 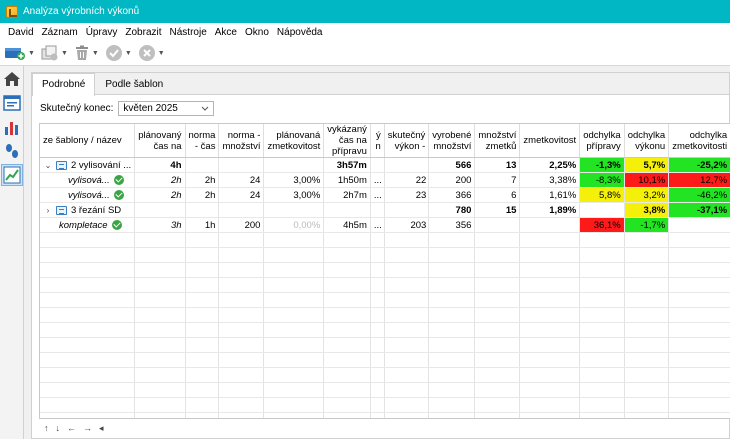 What do you see at coordinates (699, 195) in the screenshot?
I see `table-cell: -46,2%` at bounding box center [699, 195].